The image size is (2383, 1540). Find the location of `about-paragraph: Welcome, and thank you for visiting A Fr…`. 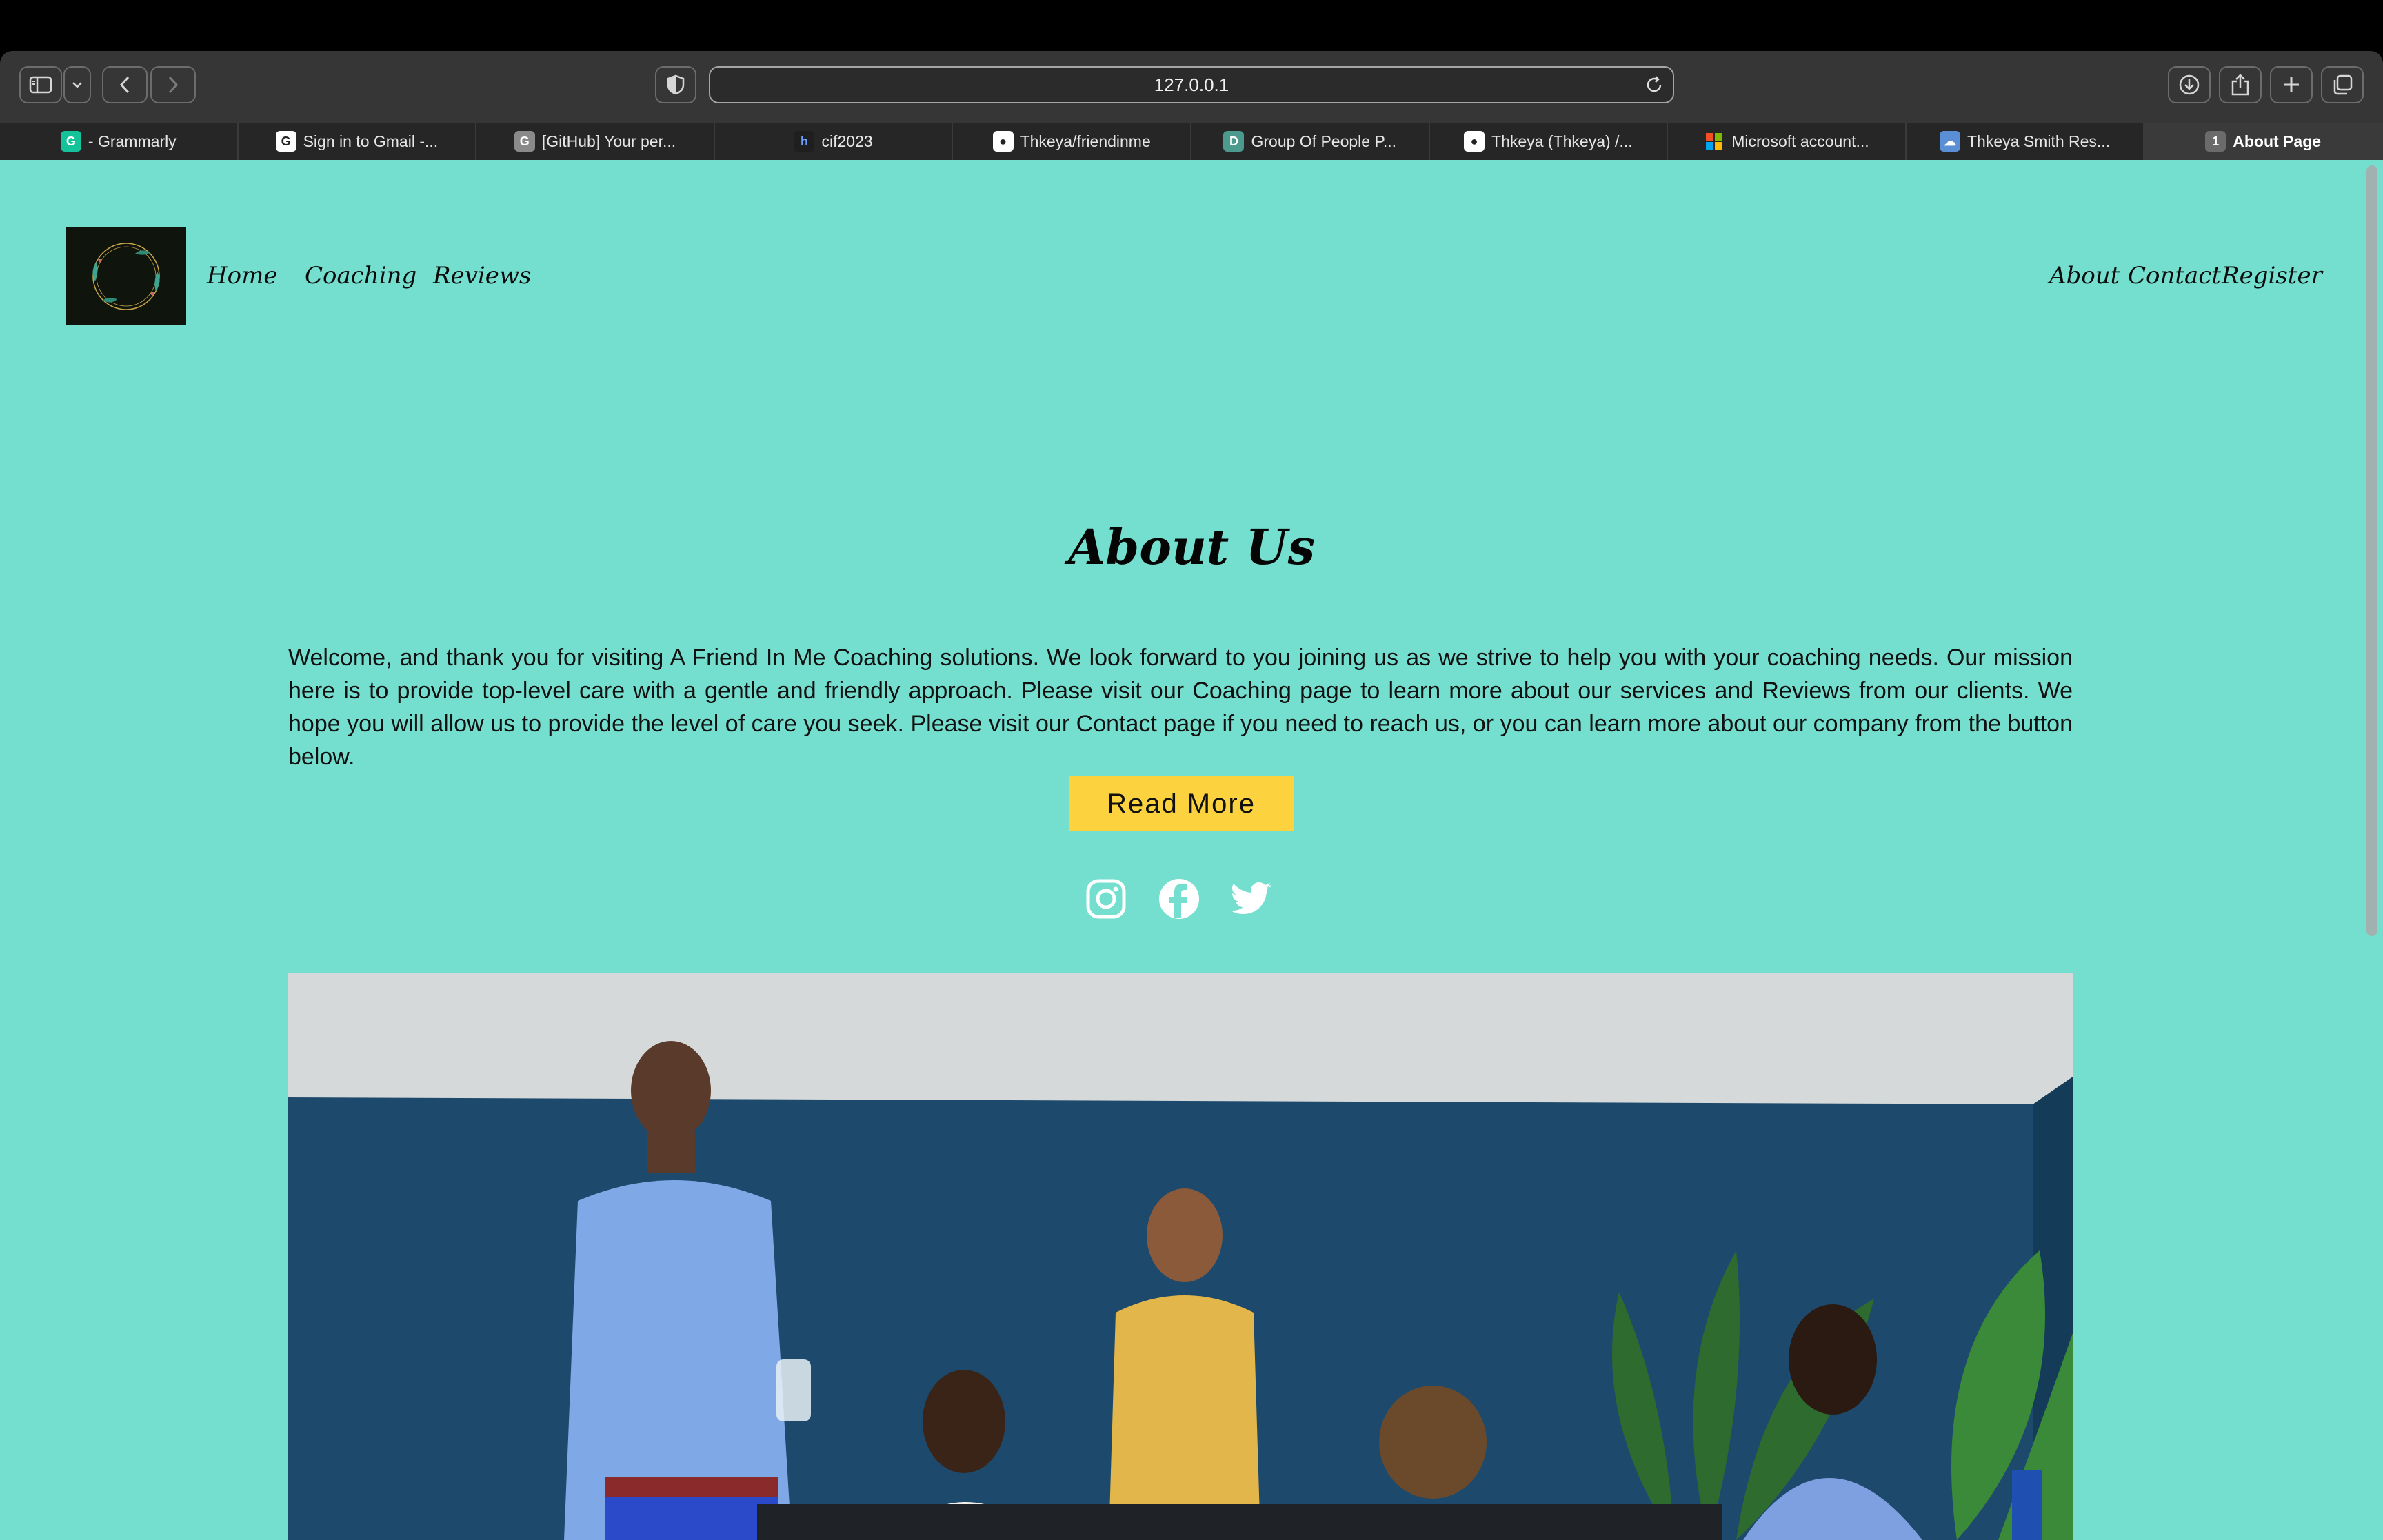

about-paragraph: Welcome, and thank you for visiting A Fr… is located at coordinates (1180, 708).